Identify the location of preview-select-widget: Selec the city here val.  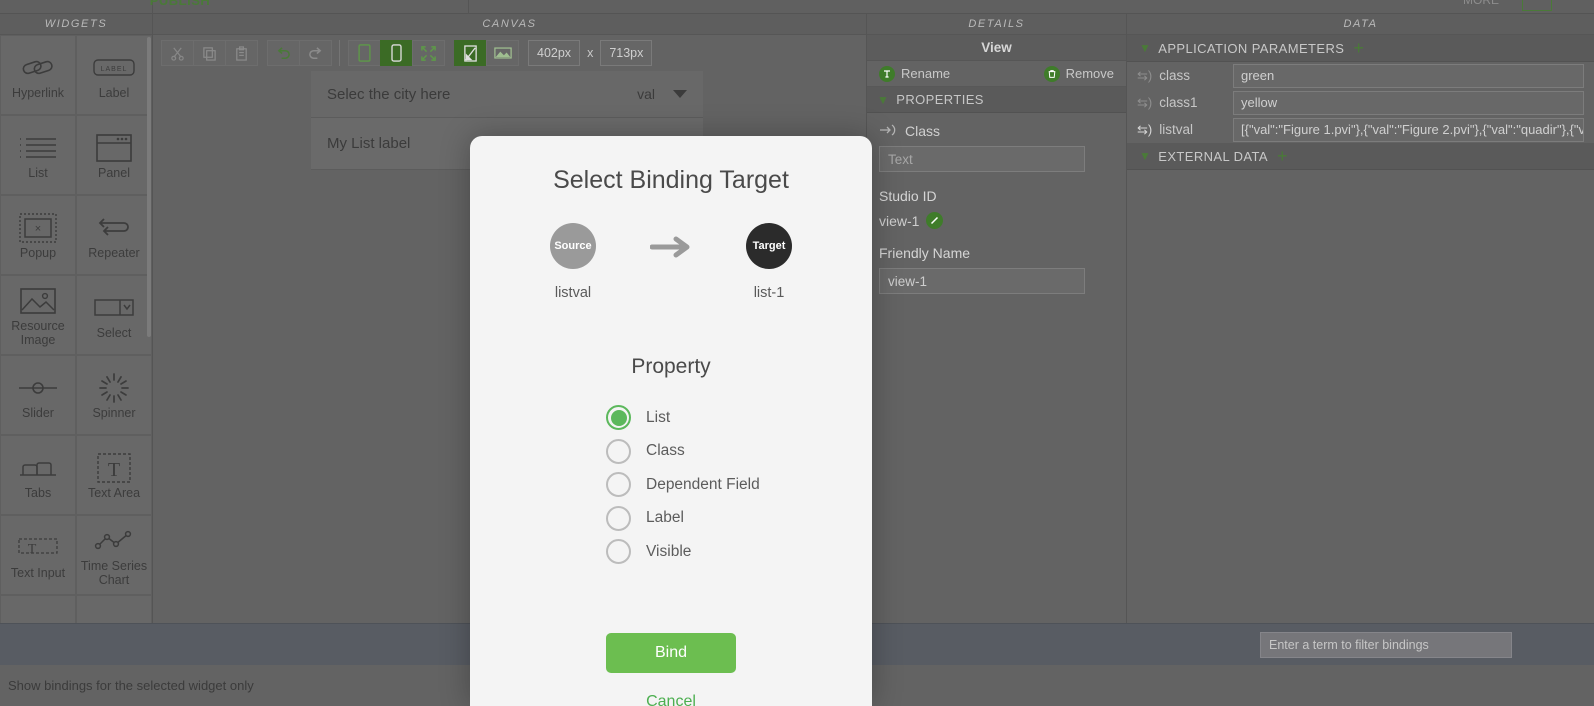
(507, 94).